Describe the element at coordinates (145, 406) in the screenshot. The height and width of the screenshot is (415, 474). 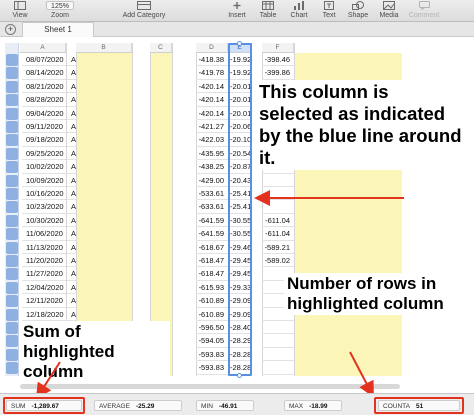
I see `status-average-value: -25.29` at that location.